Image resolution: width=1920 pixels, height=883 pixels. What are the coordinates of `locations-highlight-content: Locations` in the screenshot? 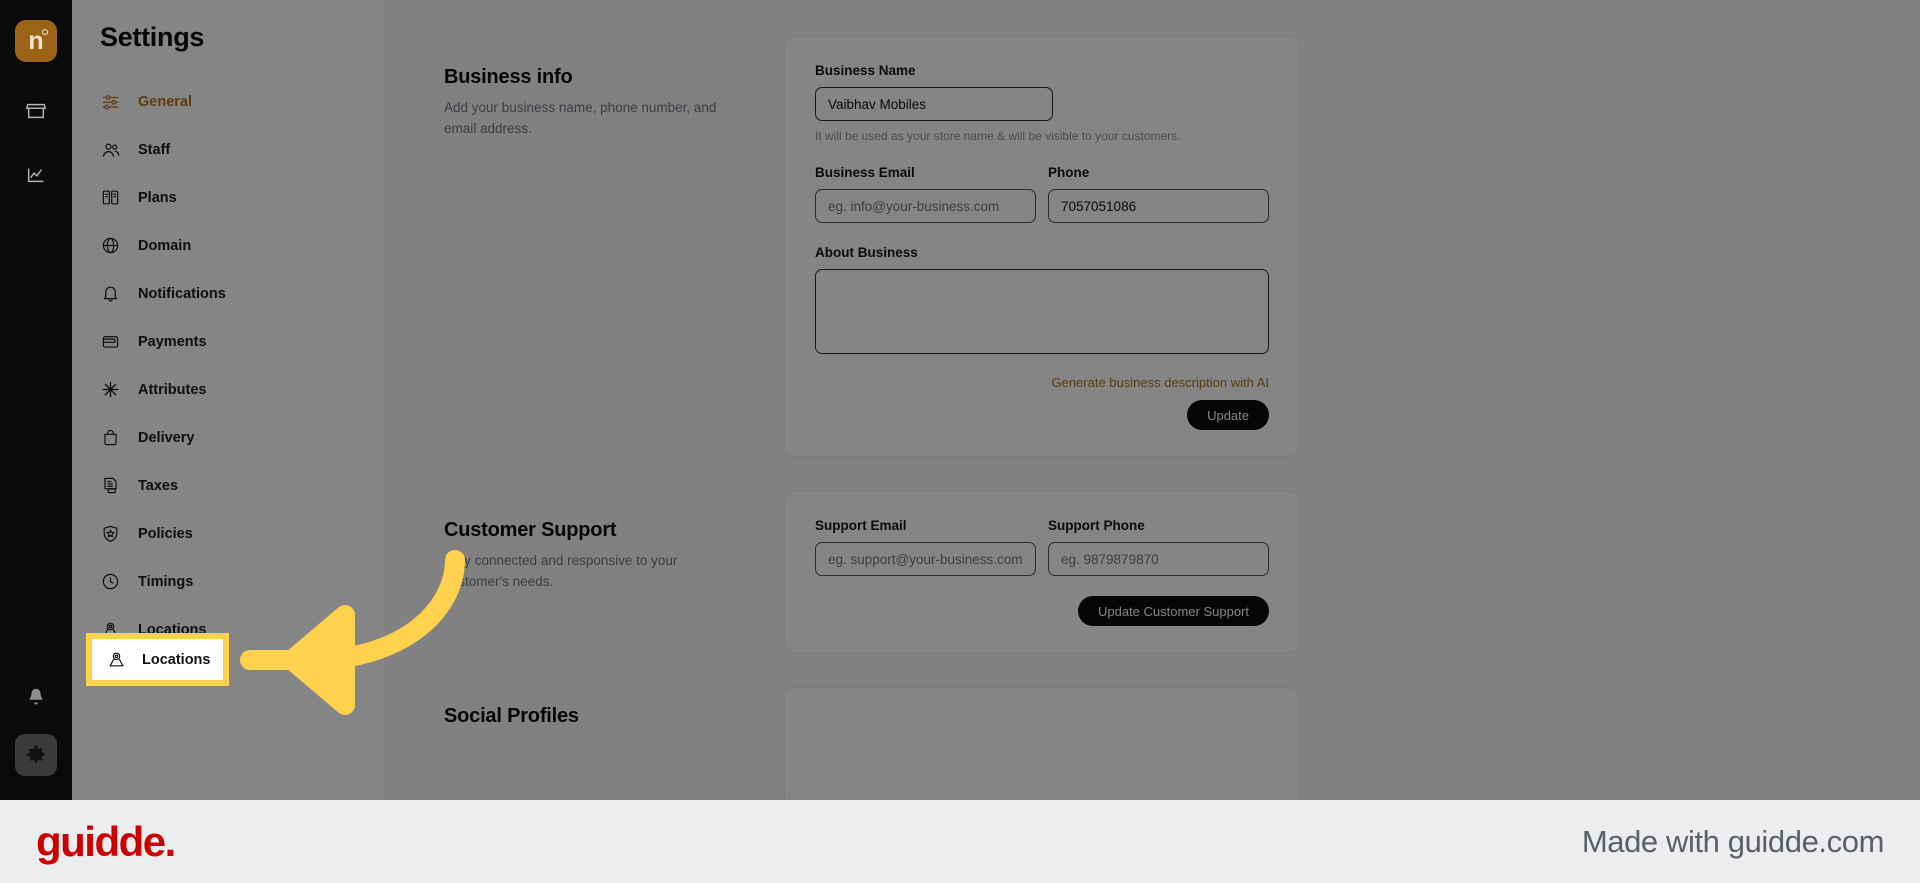 It's located at (157, 659).